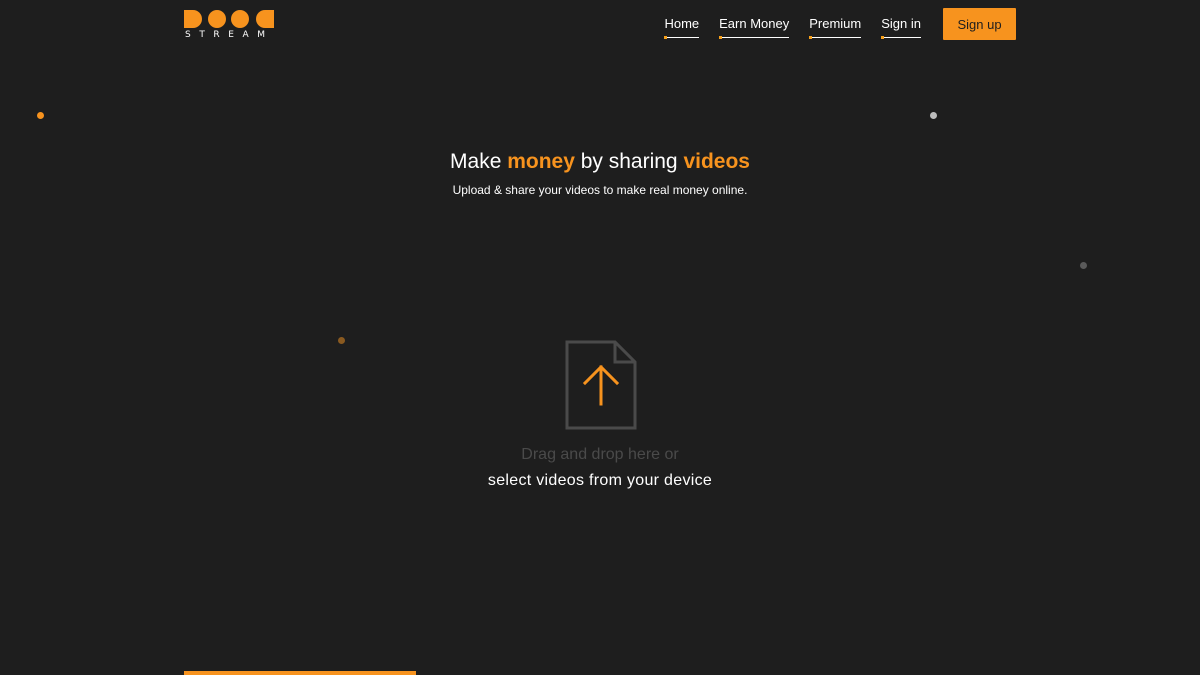 The width and height of the screenshot is (1200, 675). I want to click on nav-earn-money-label: Earn Money, so click(754, 23).